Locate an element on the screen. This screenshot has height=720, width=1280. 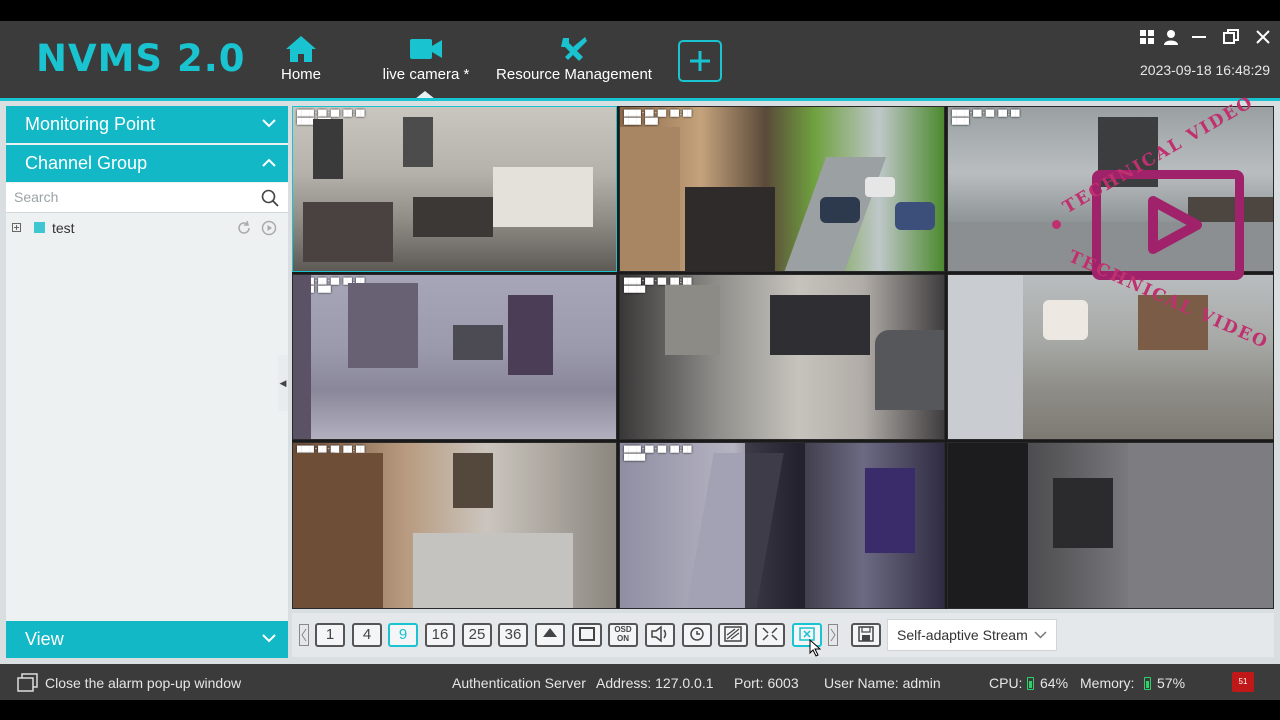
tree-item-label: test is located at coordinates (63, 228).